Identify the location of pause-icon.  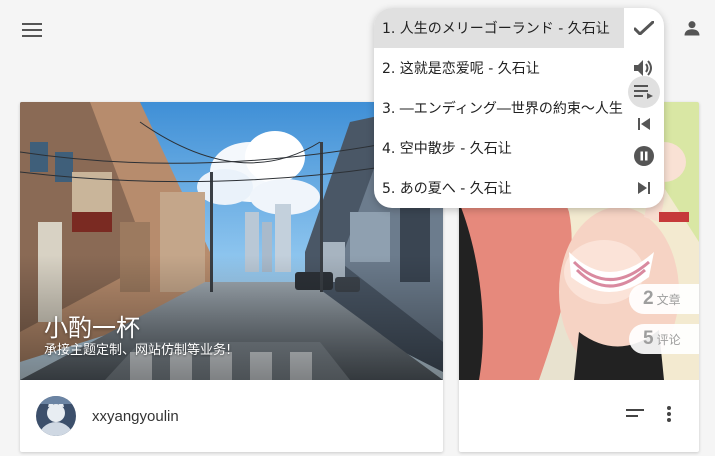
(644, 156).